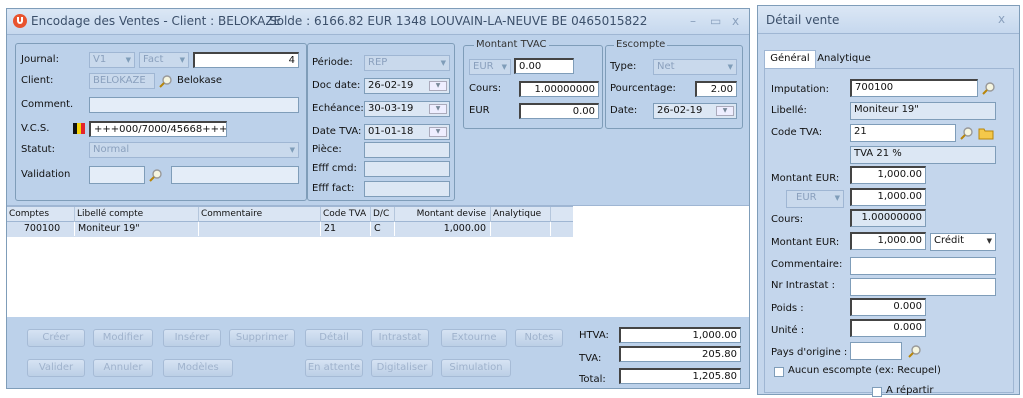 The width and height of the screenshot is (1023, 398). What do you see at coordinates (903, 133) in the screenshot?
I see `code-tva-input: 21` at bounding box center [903, 133].